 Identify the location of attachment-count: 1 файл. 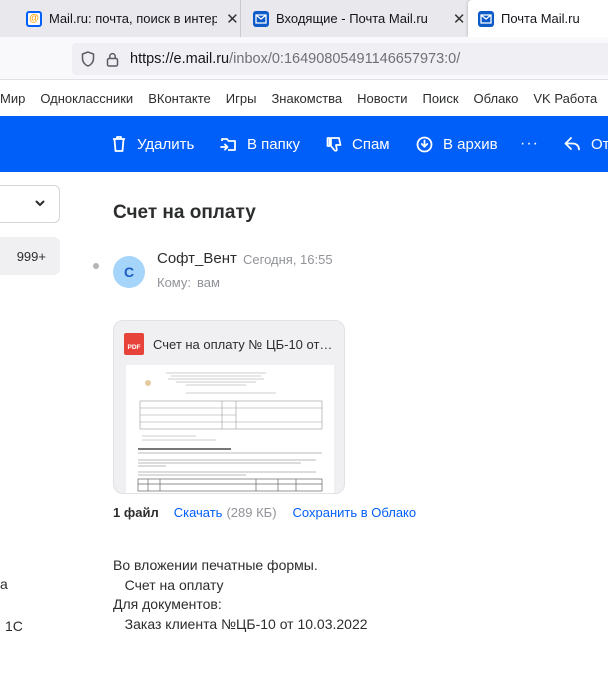
(136, 512).